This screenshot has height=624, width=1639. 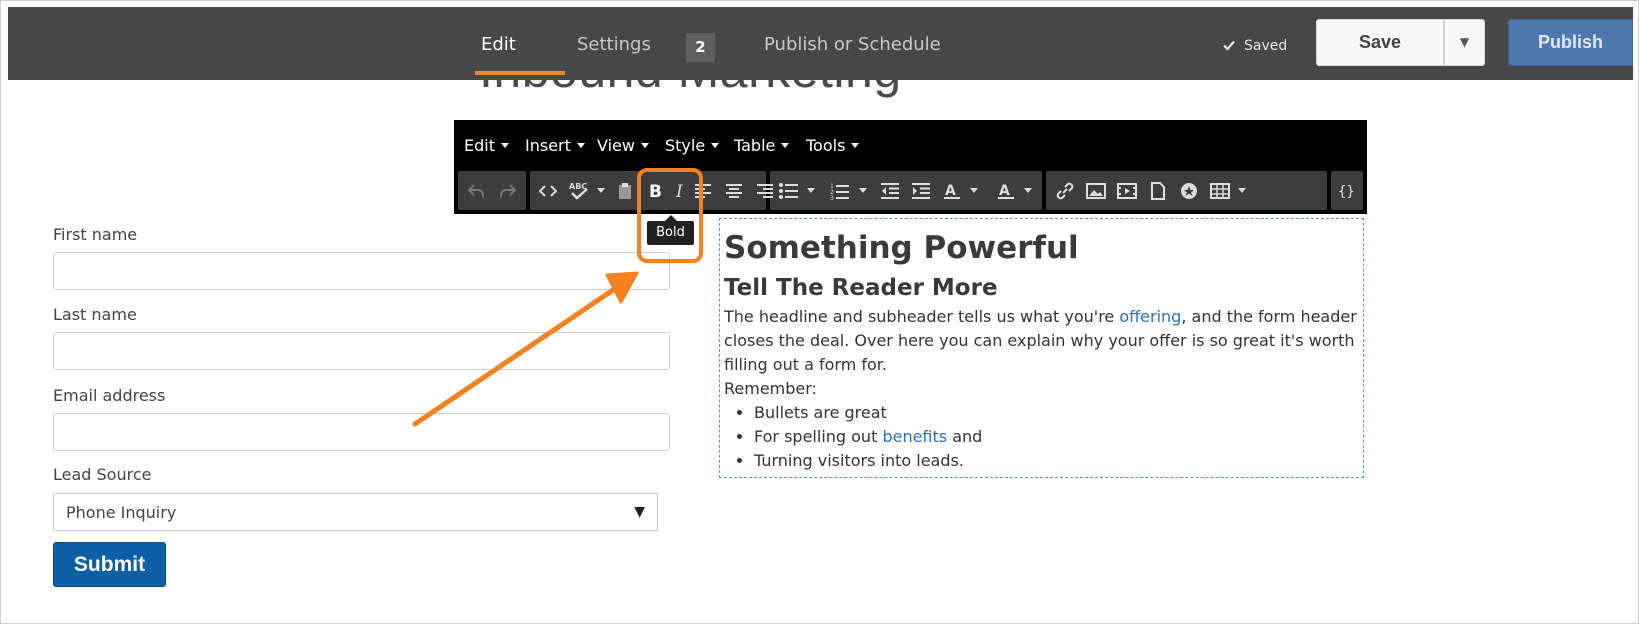 I want to click on menu-style: Style, so click(x=692, y=145).